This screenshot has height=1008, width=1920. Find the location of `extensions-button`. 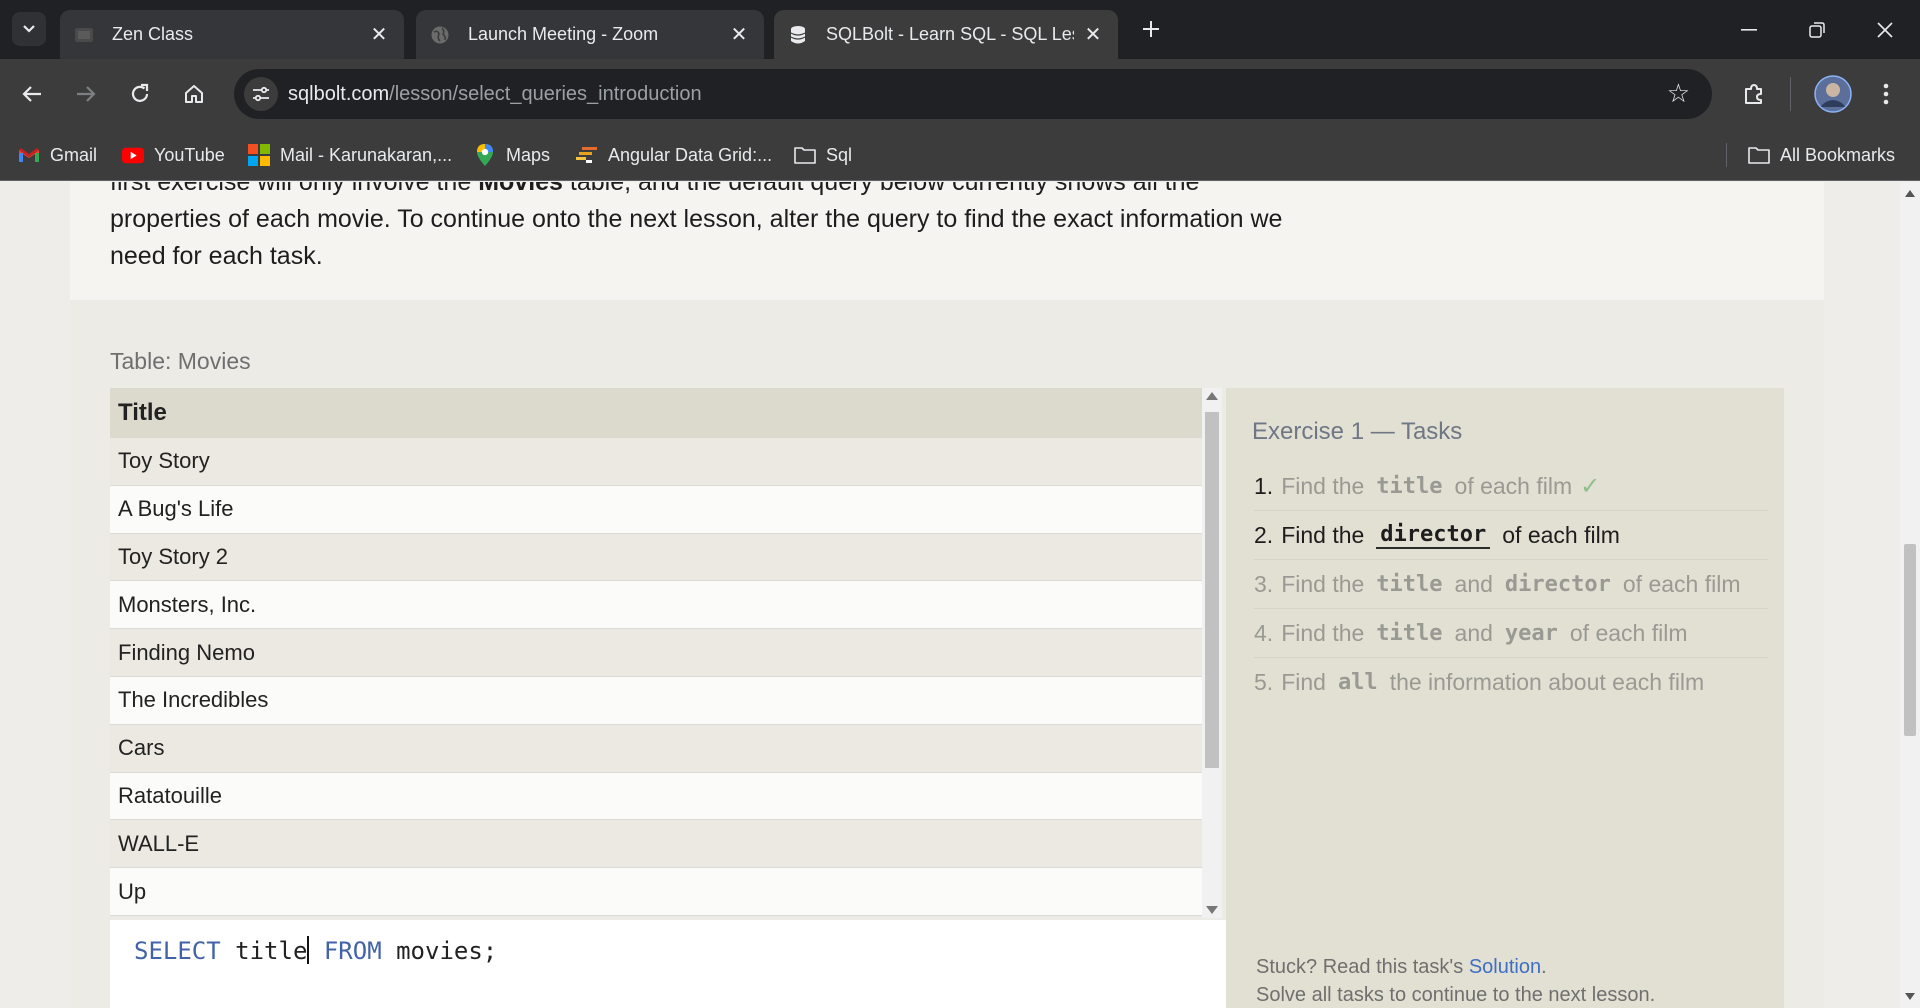

extensions-button is located at coordinates (1754, 94).